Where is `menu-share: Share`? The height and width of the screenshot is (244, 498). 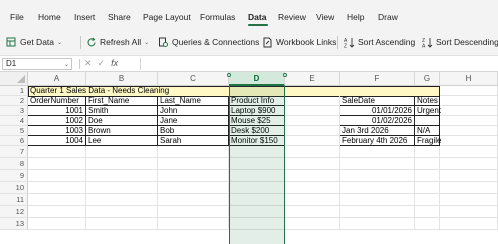 menu-share: Share is located at coordinates (119, 17).